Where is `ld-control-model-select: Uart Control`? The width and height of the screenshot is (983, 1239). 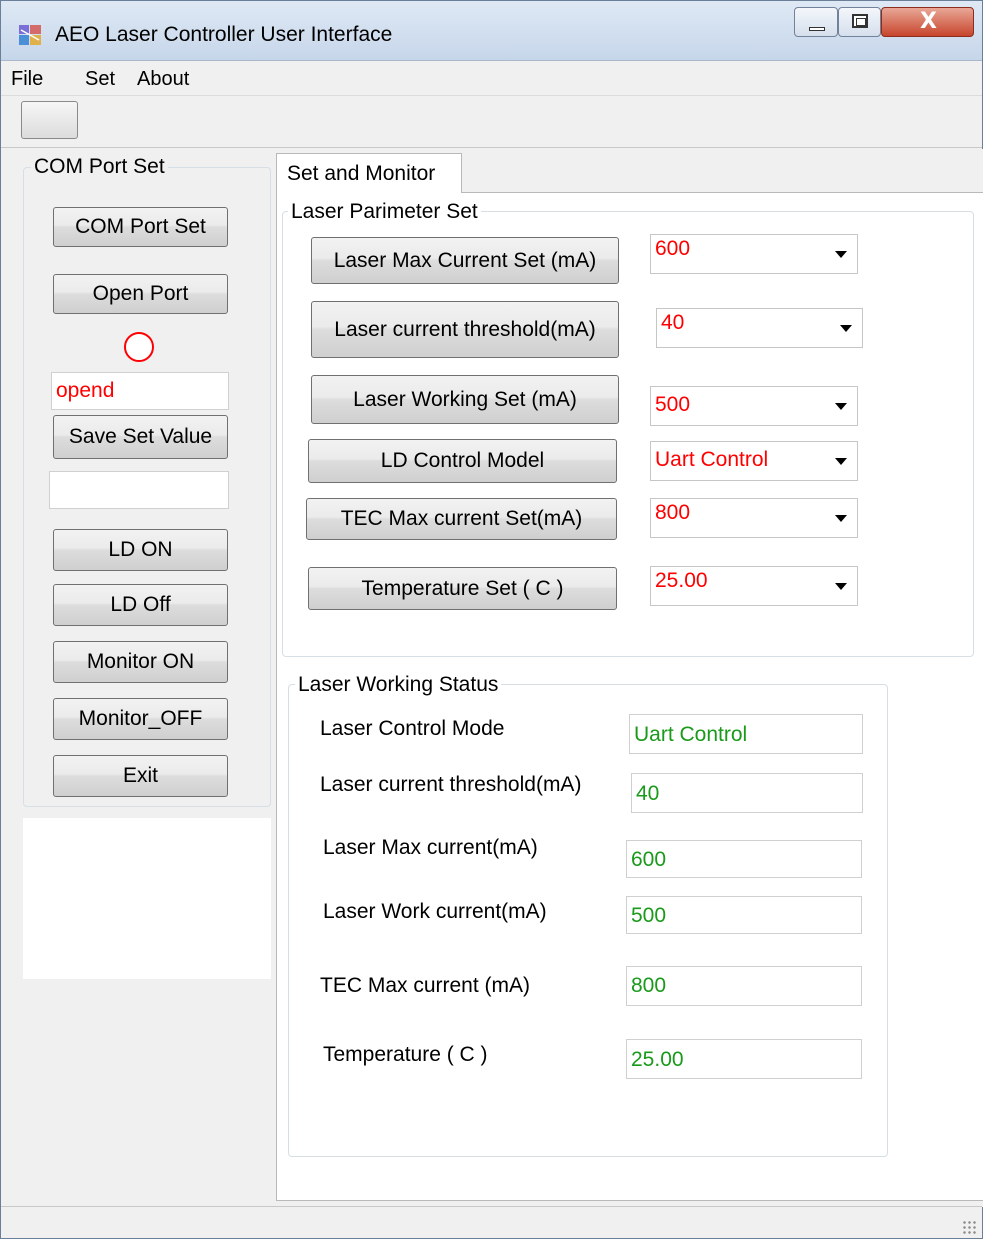
ld-control-model-select: Uart Control is located at coordinates (754, 461).